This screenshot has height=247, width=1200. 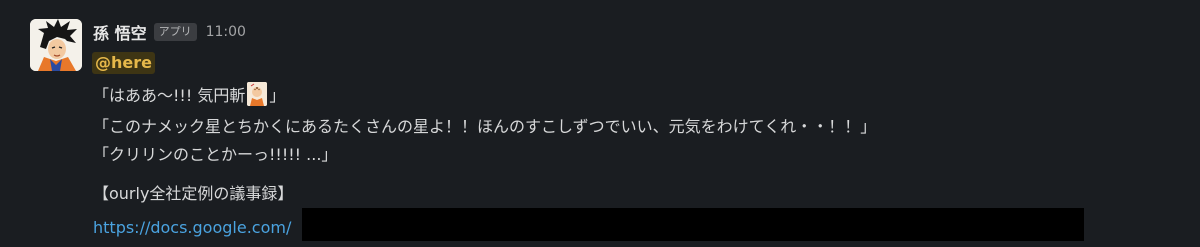 I want to click on link-row: https://docs.google.com/, so click(x=192, y=227).